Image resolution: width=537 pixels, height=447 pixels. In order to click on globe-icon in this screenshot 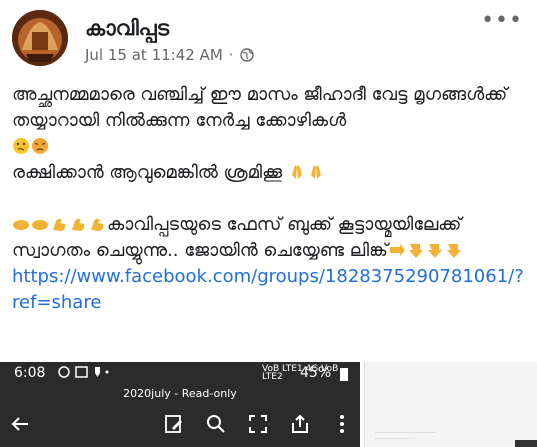, I will do `click(246, 55)`.